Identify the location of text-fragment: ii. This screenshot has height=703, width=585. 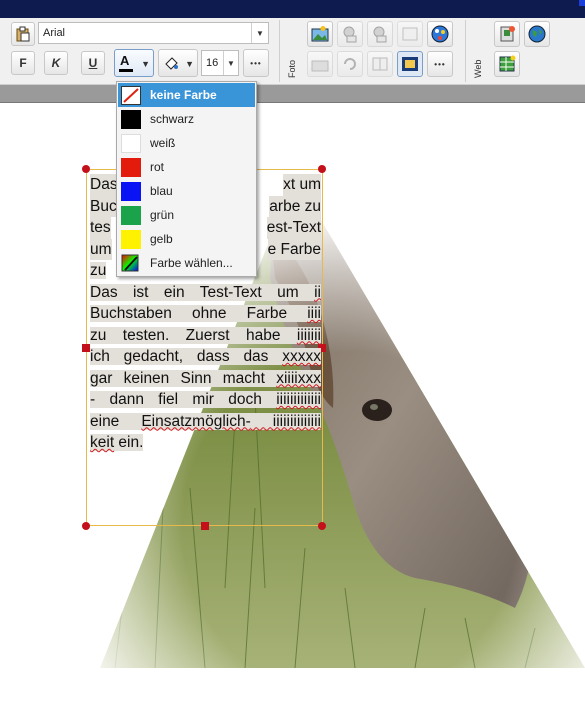
(317, 292).